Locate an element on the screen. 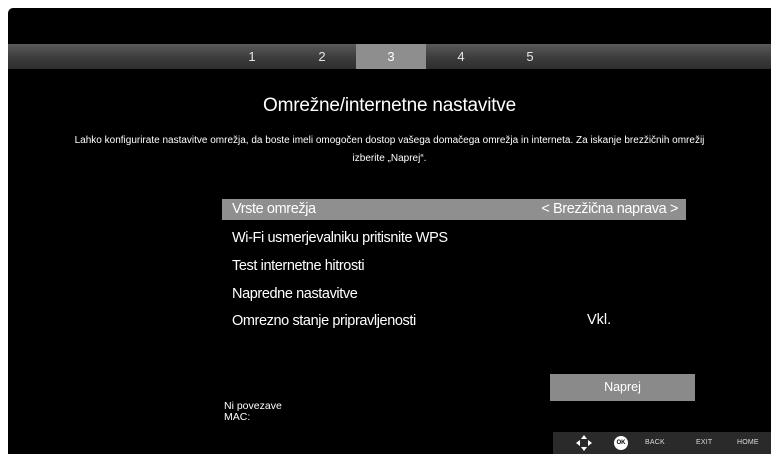 The width and height of the screenshot is (771, 454). network-type-value: < Brezžična naprava > is located at coordinates (609, 209).